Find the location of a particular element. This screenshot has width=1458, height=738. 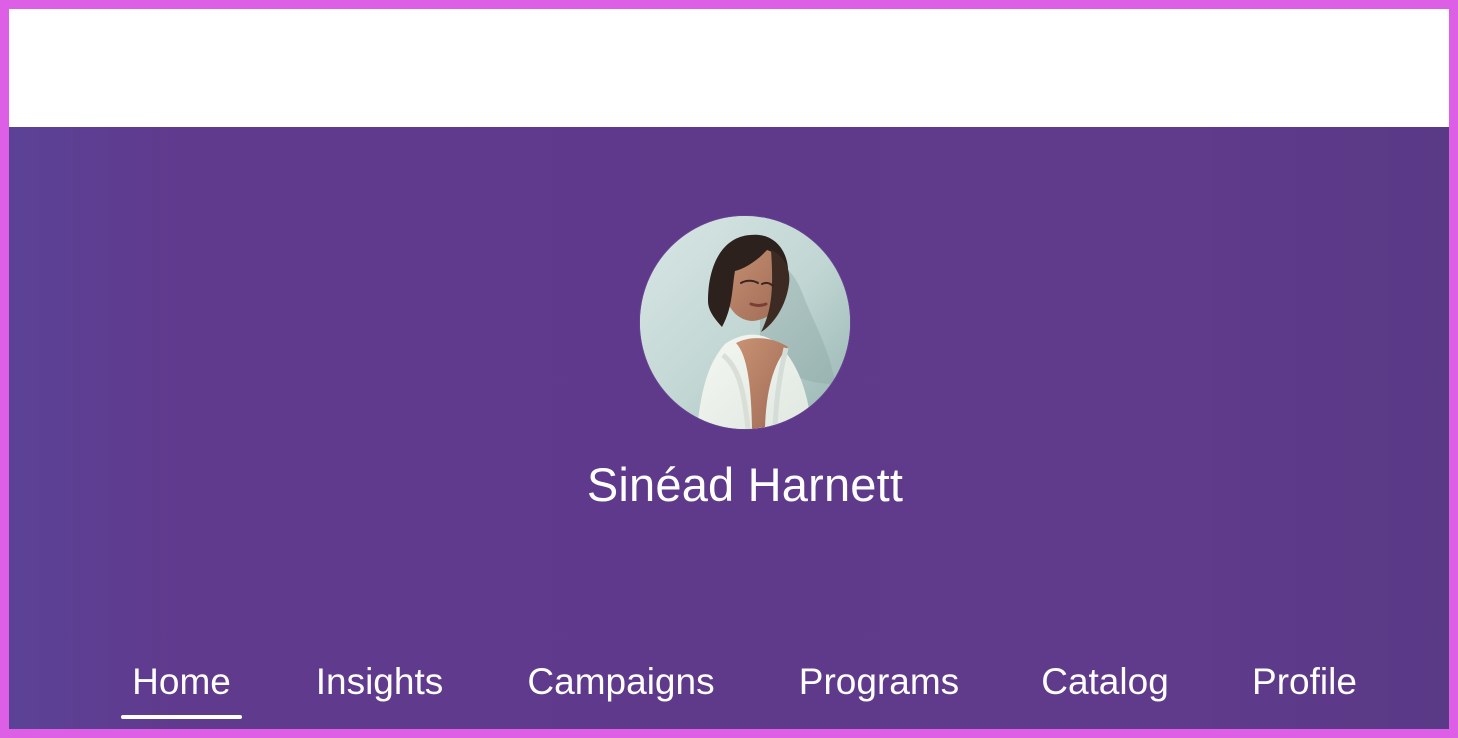

profile-name: Sinéad Harnett is located at coordinates (745, 484).